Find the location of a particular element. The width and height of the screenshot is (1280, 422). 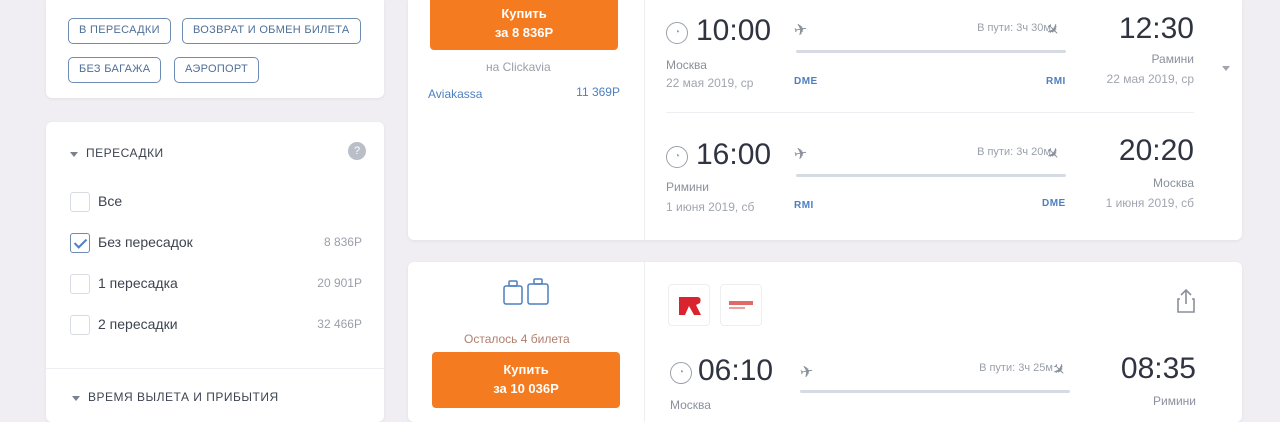

checkbox-two-transfers is located at coordinates (80, 325).